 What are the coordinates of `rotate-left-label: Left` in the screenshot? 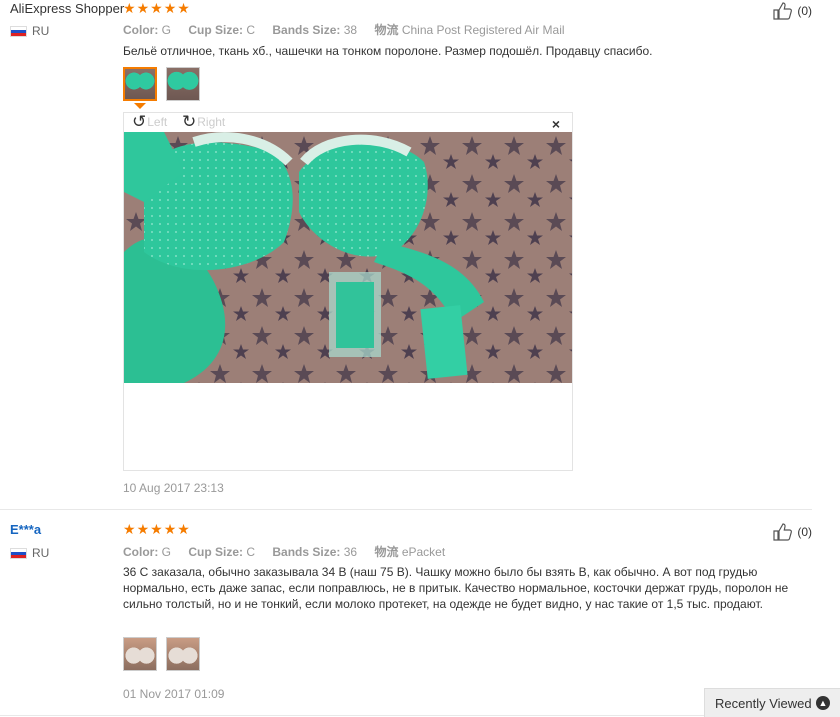 It's located at (157, 122).